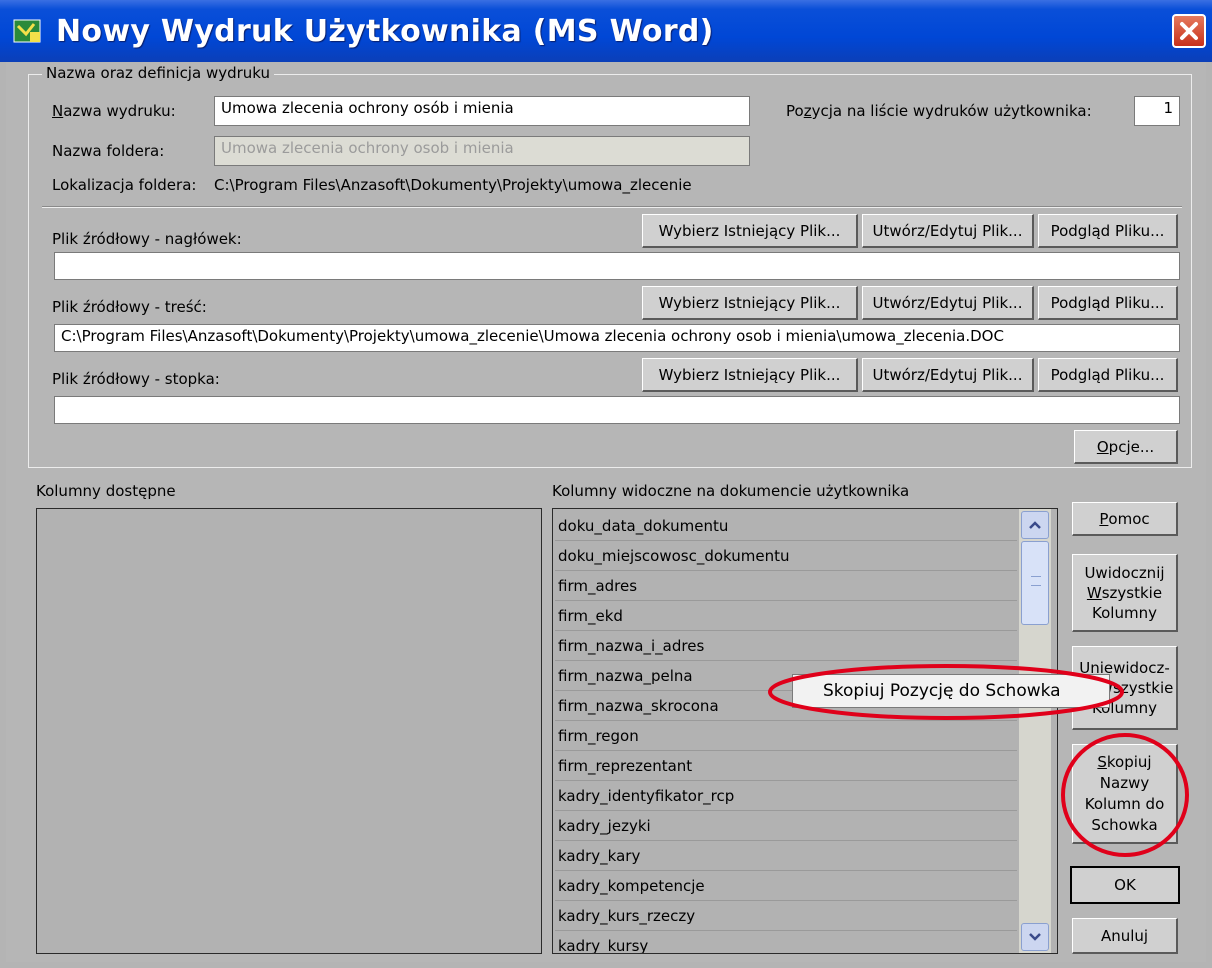 This screenshot has height=968, width=1212. What do you see at coordinates (617, 410) in the screenshot?
I see `footer-file-input` at bounding box center [617, 410].